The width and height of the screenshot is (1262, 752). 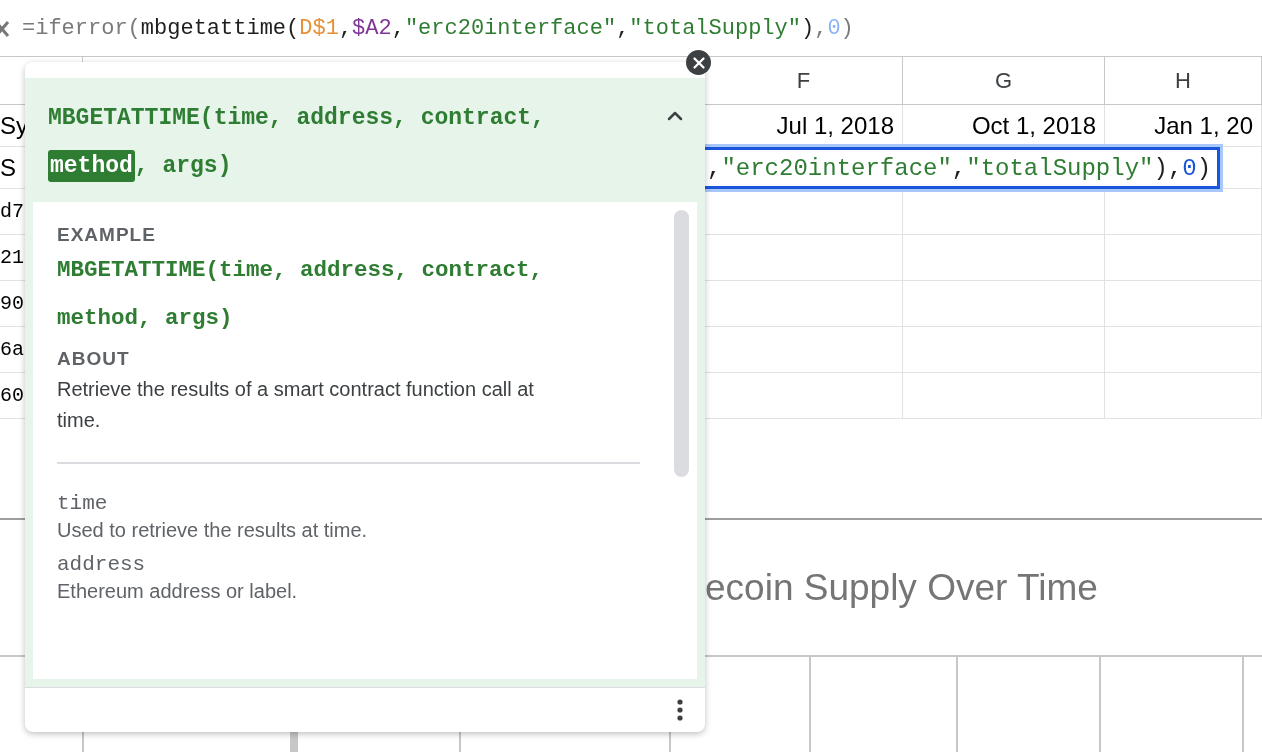 What do you see at coordinates (1004, 81) in the screenshot?
I see `column-header: G` at bounding box center [1004, 81].